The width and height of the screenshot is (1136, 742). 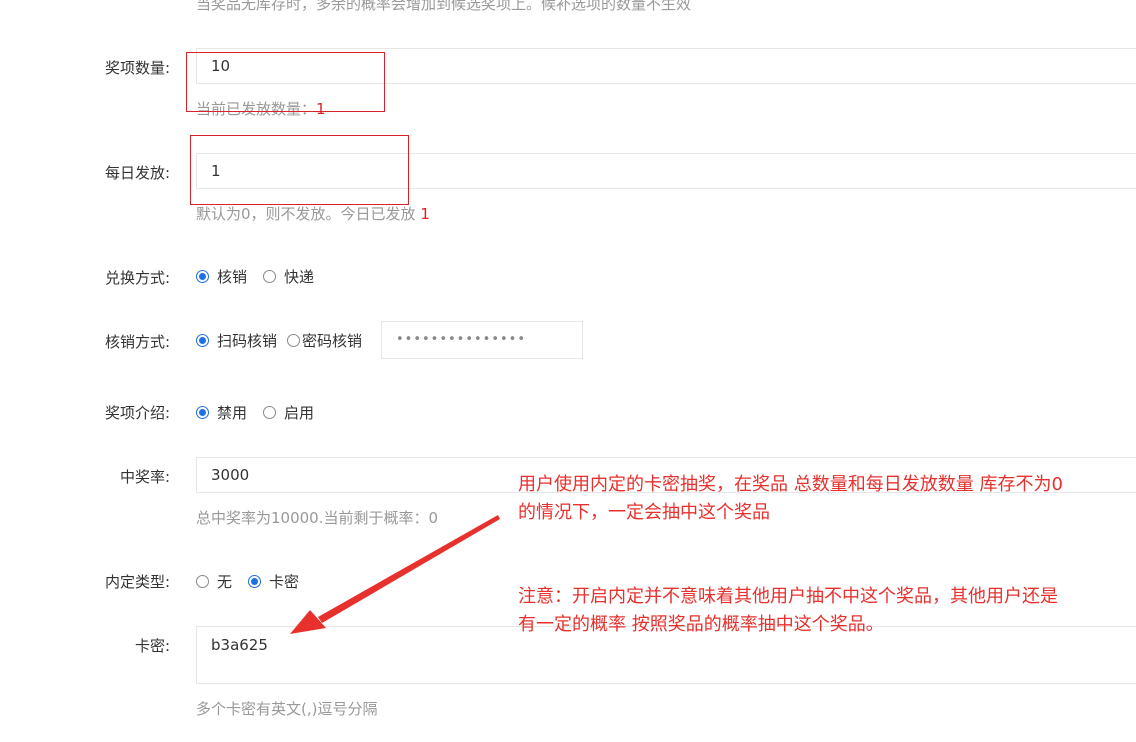 I want to click on arrow-head, so click(x=308, y=622).